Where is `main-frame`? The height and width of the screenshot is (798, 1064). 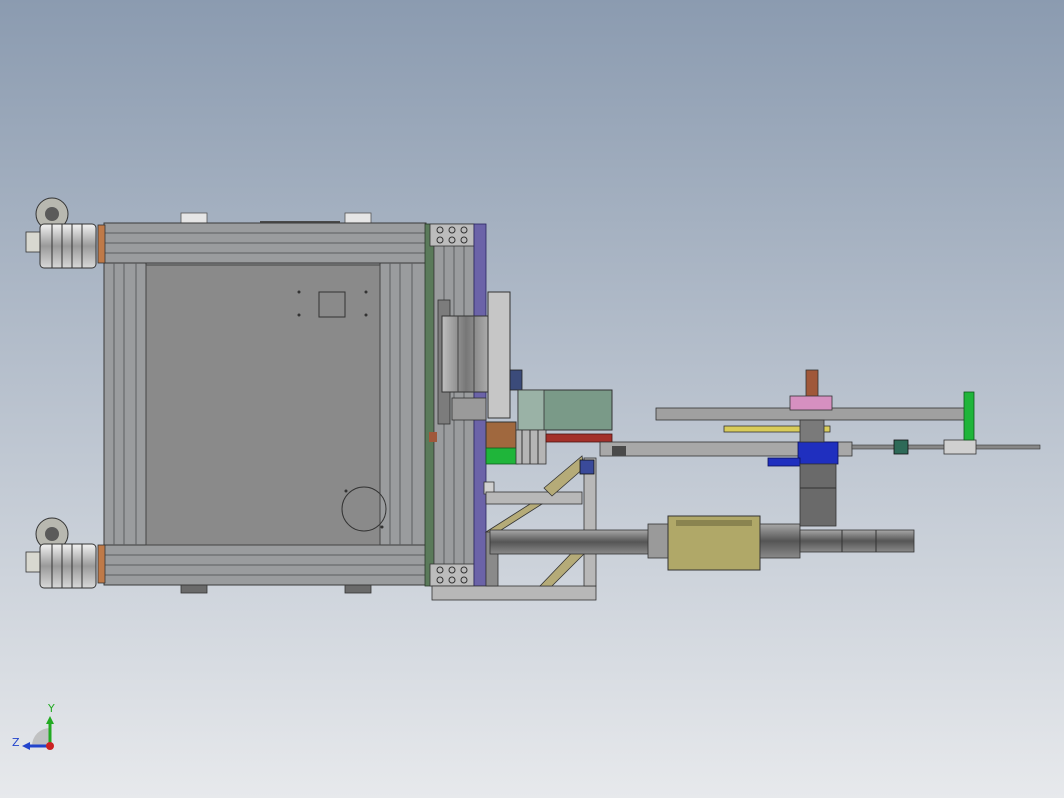
main-frame is located at coordinates (262, 403).